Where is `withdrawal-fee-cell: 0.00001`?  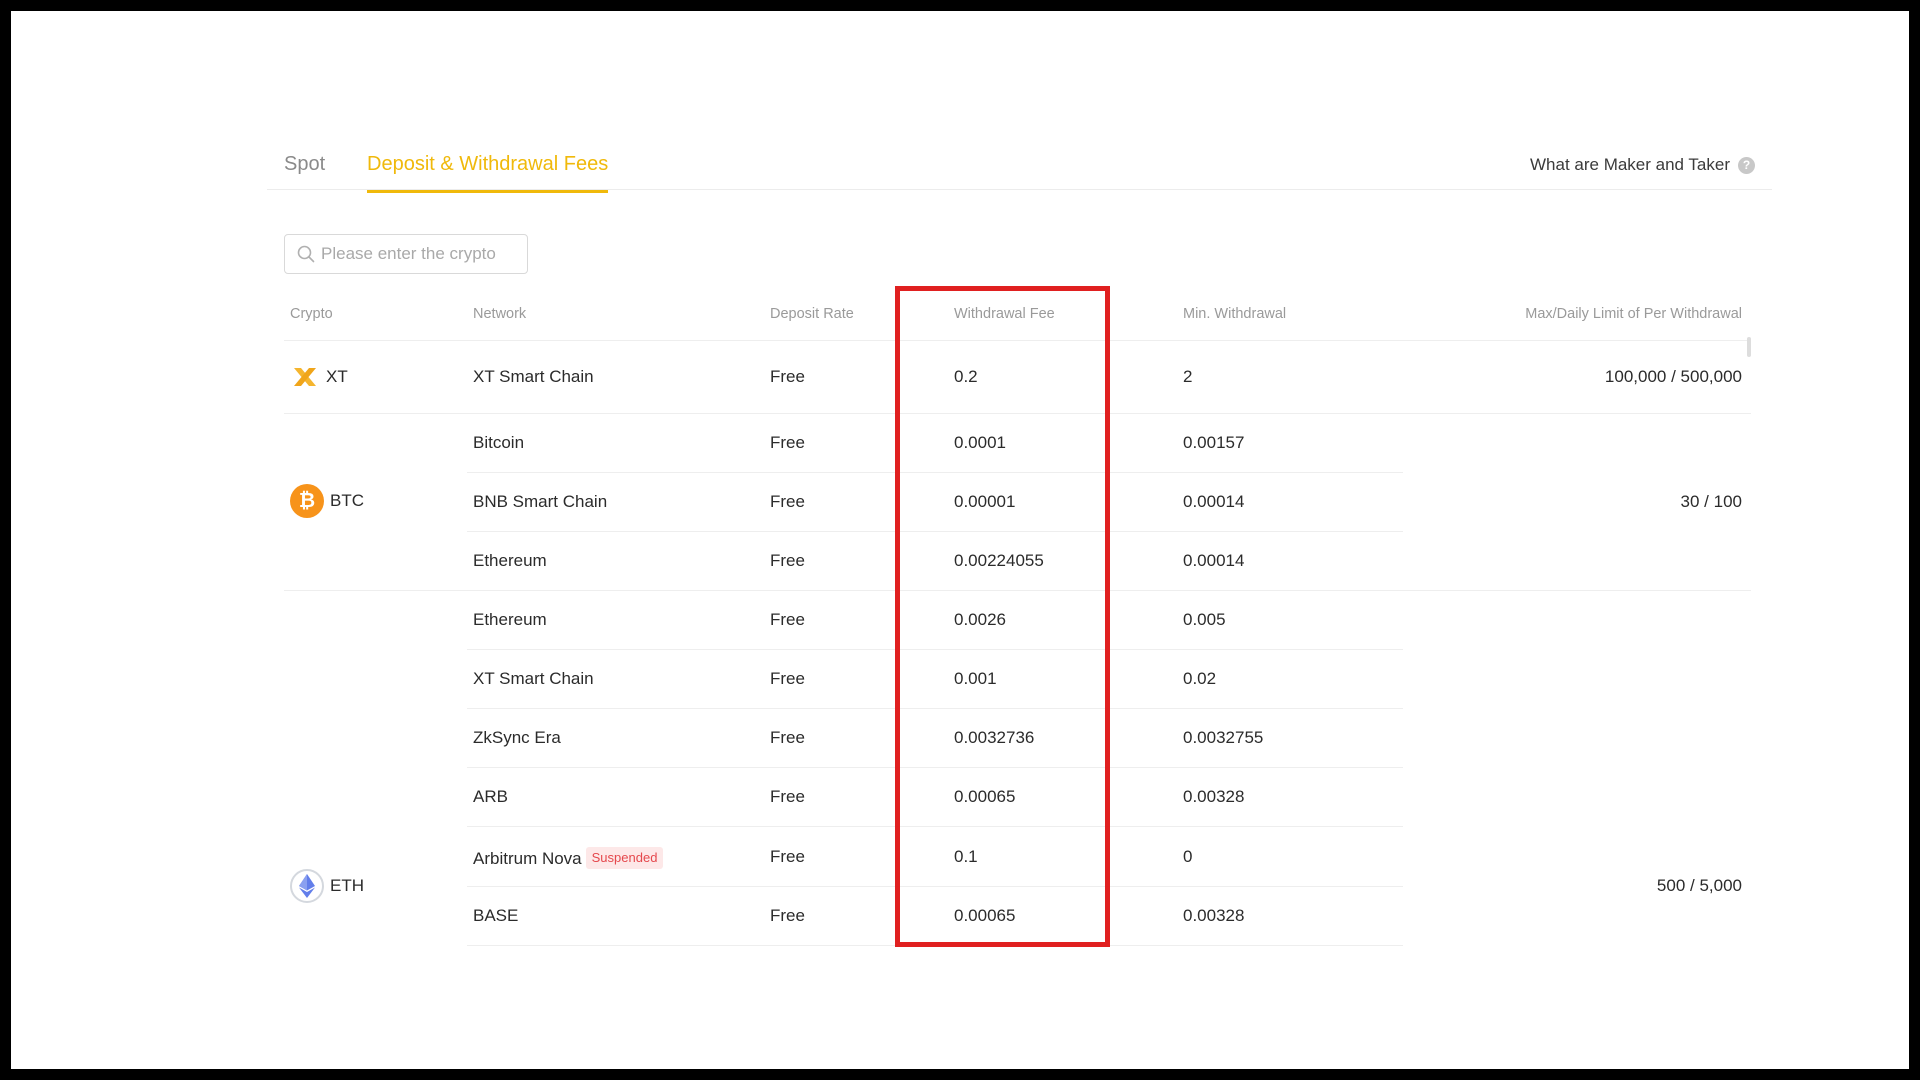 withdrawal-fee-cell: 0.00001 is located at coordinates (985, 501).